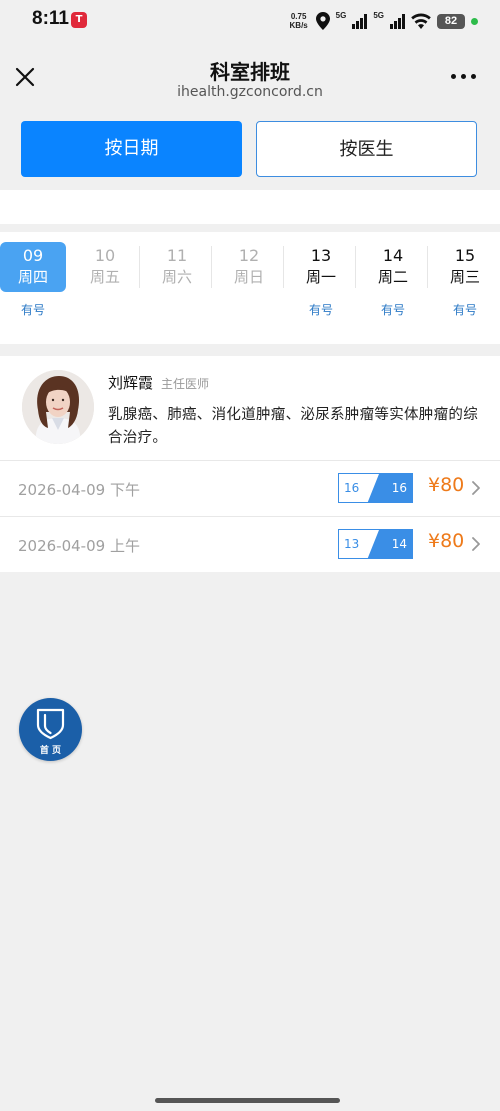 Image resolution: width=500 pixels, height=1111 pixels. I want to click on date-item-box: 11 周六, so click(177, 267).